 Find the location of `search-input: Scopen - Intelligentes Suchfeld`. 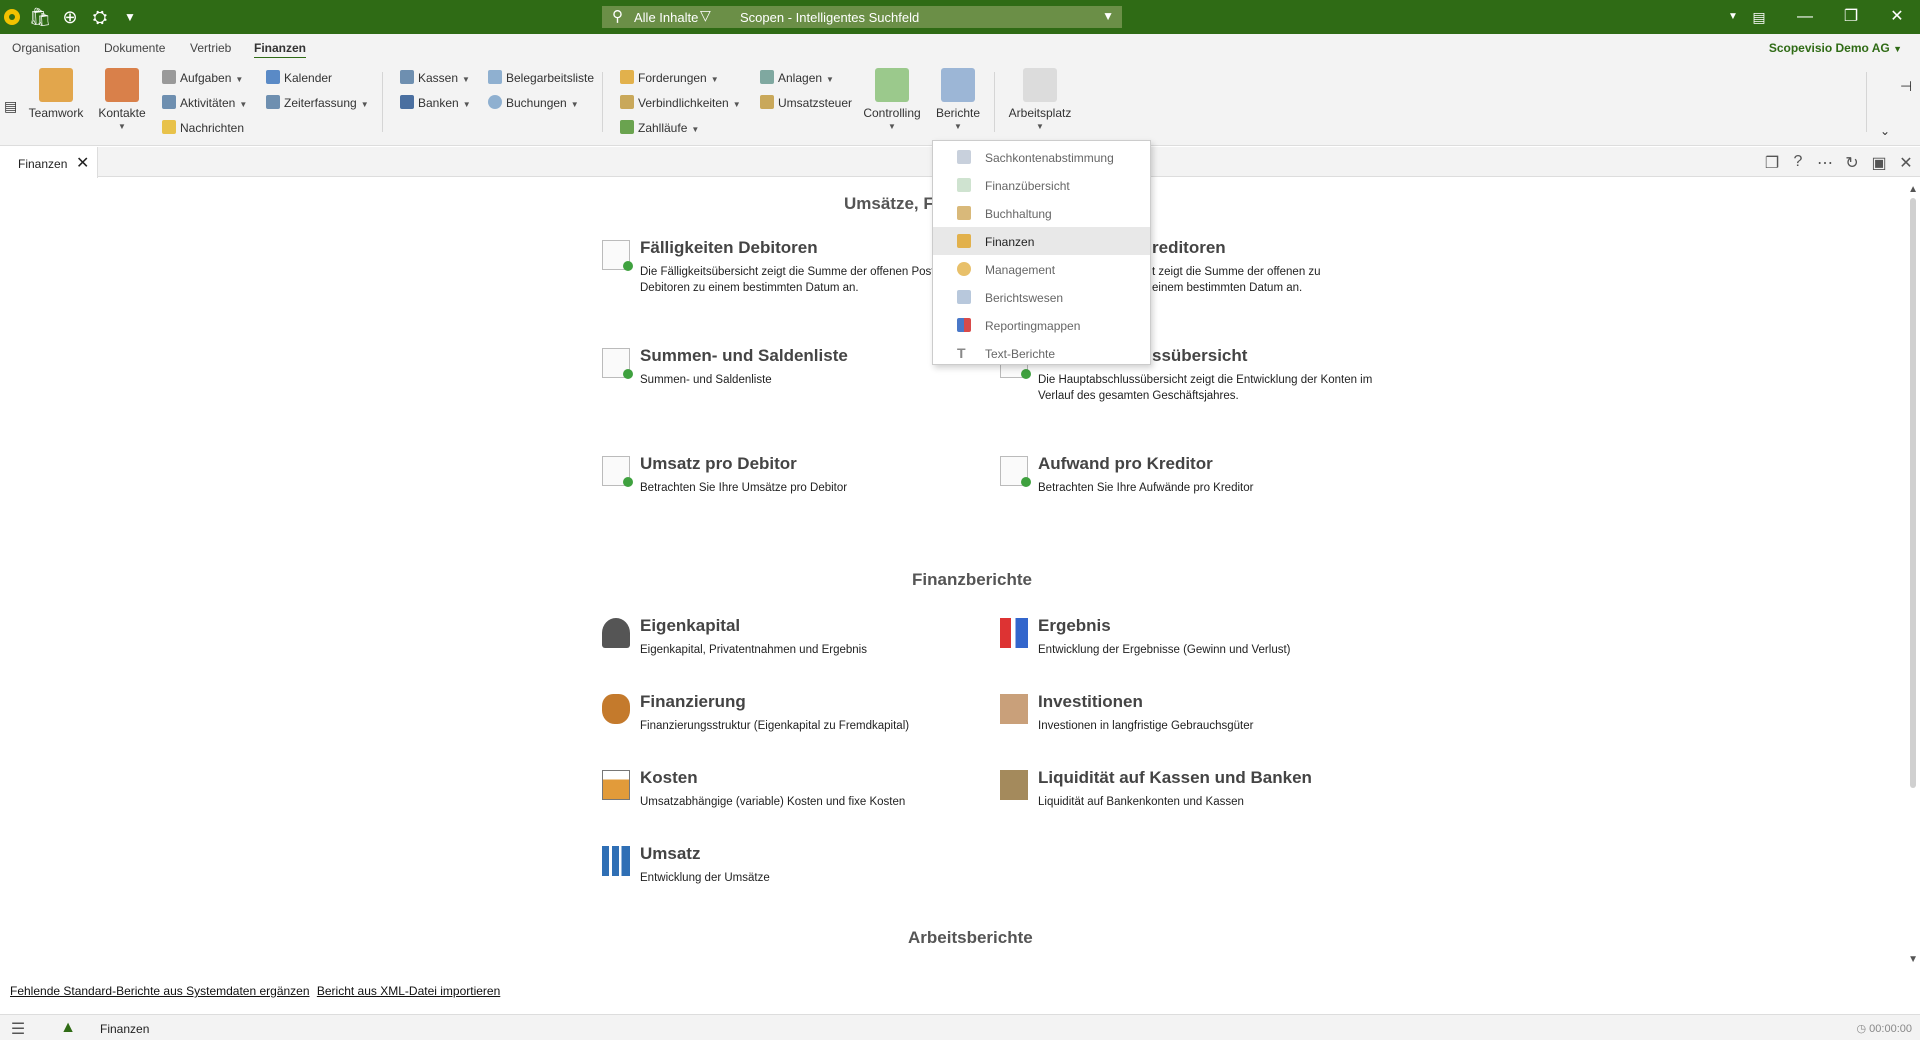

search-input: Scopen - Intelligentes Suchfeld is located at coordinates (829, 17).